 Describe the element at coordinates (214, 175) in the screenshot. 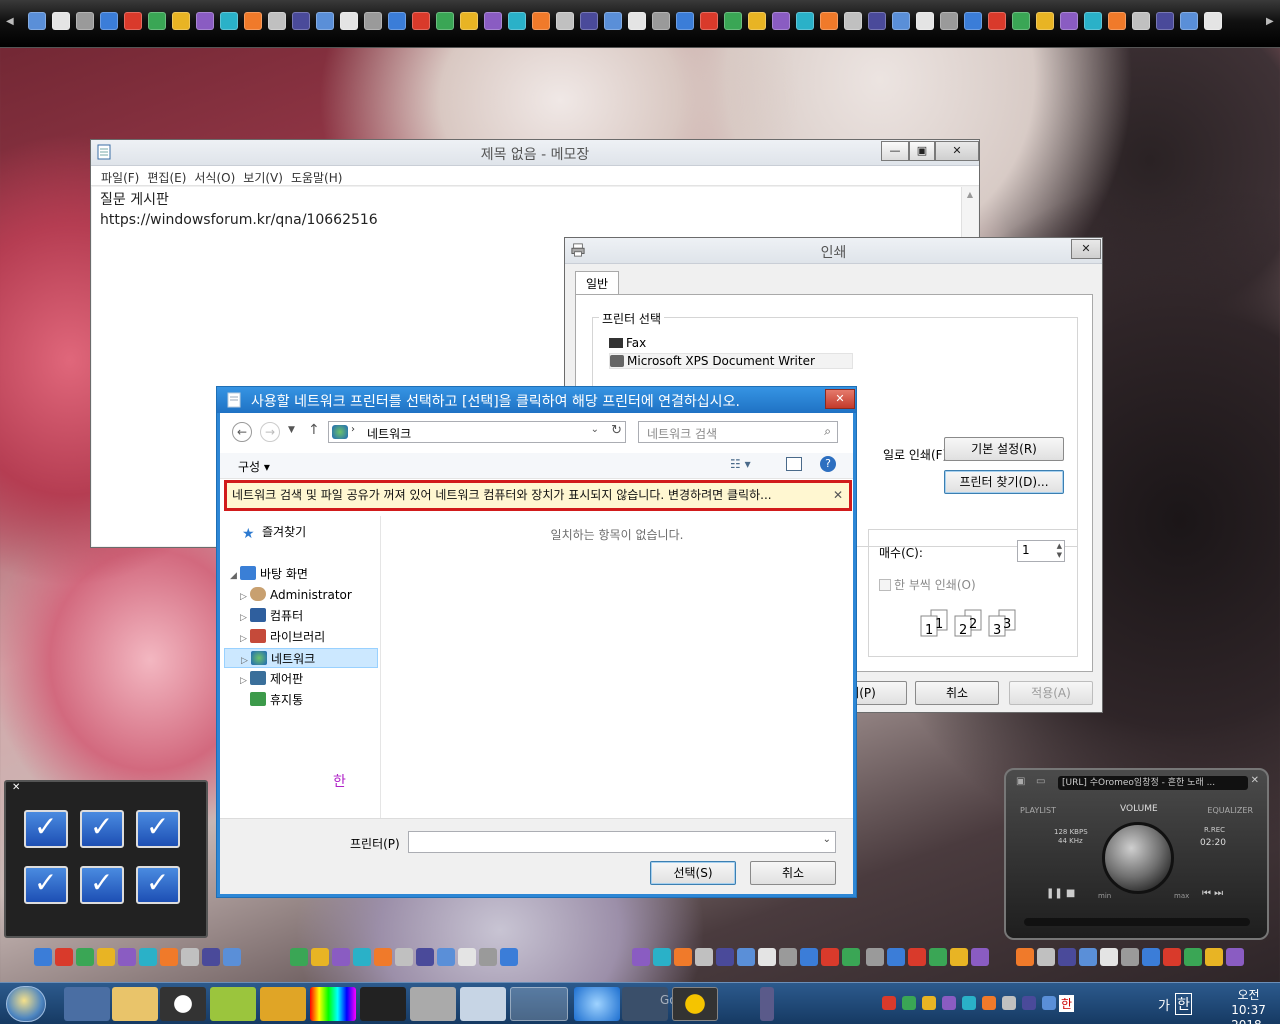

I see `menu-format: 서식(O)` at that location.